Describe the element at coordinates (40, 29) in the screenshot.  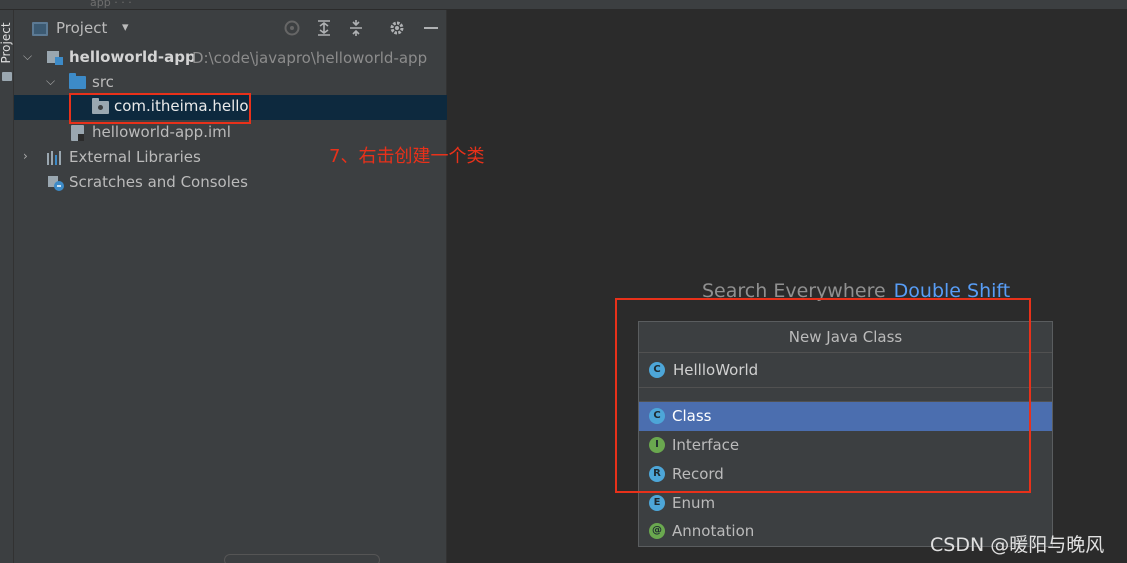
I see `project-window-icon` at that location.